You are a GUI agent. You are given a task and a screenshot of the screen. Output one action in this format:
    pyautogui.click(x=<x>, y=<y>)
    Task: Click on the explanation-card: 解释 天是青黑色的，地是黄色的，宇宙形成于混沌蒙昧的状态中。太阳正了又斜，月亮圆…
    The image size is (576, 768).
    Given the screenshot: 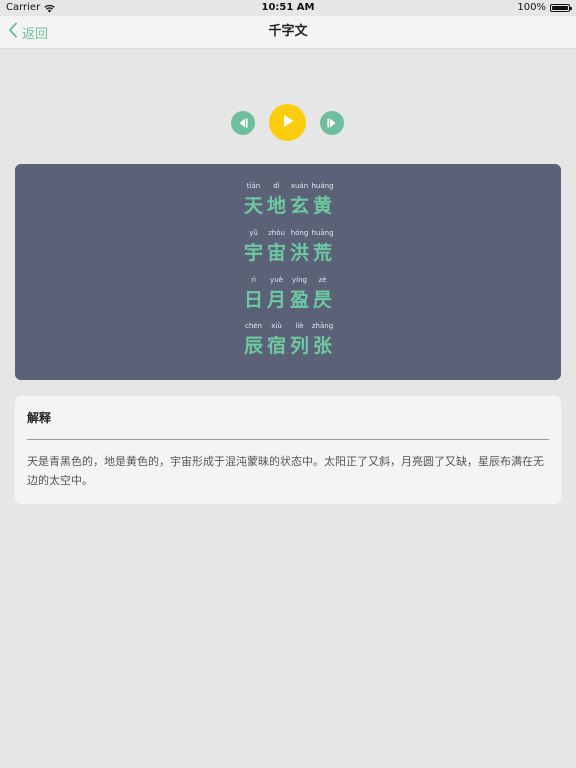 What is the action you would take?
    pyautogui.click(x=288, y=450)
    